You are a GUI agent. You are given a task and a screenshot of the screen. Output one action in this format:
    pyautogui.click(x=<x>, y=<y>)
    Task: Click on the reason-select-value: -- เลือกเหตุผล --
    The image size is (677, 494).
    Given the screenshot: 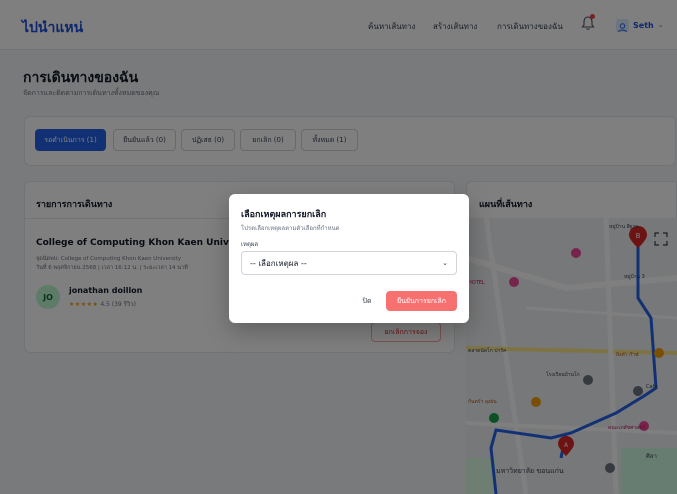 What is the action you would take?
    pyautogui.click(x=278, y=263)
    